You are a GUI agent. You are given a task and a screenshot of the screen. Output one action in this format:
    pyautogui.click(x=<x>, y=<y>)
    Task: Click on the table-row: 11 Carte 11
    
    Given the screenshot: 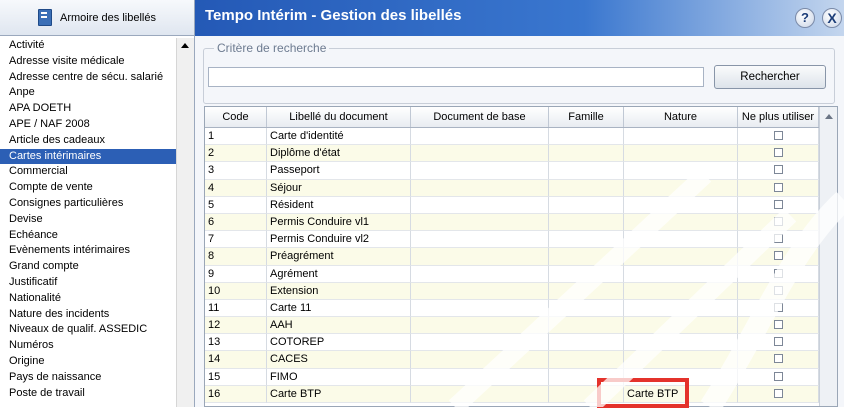 What is the action you would take?
    pyautogui.click(x=512, y=308)
    